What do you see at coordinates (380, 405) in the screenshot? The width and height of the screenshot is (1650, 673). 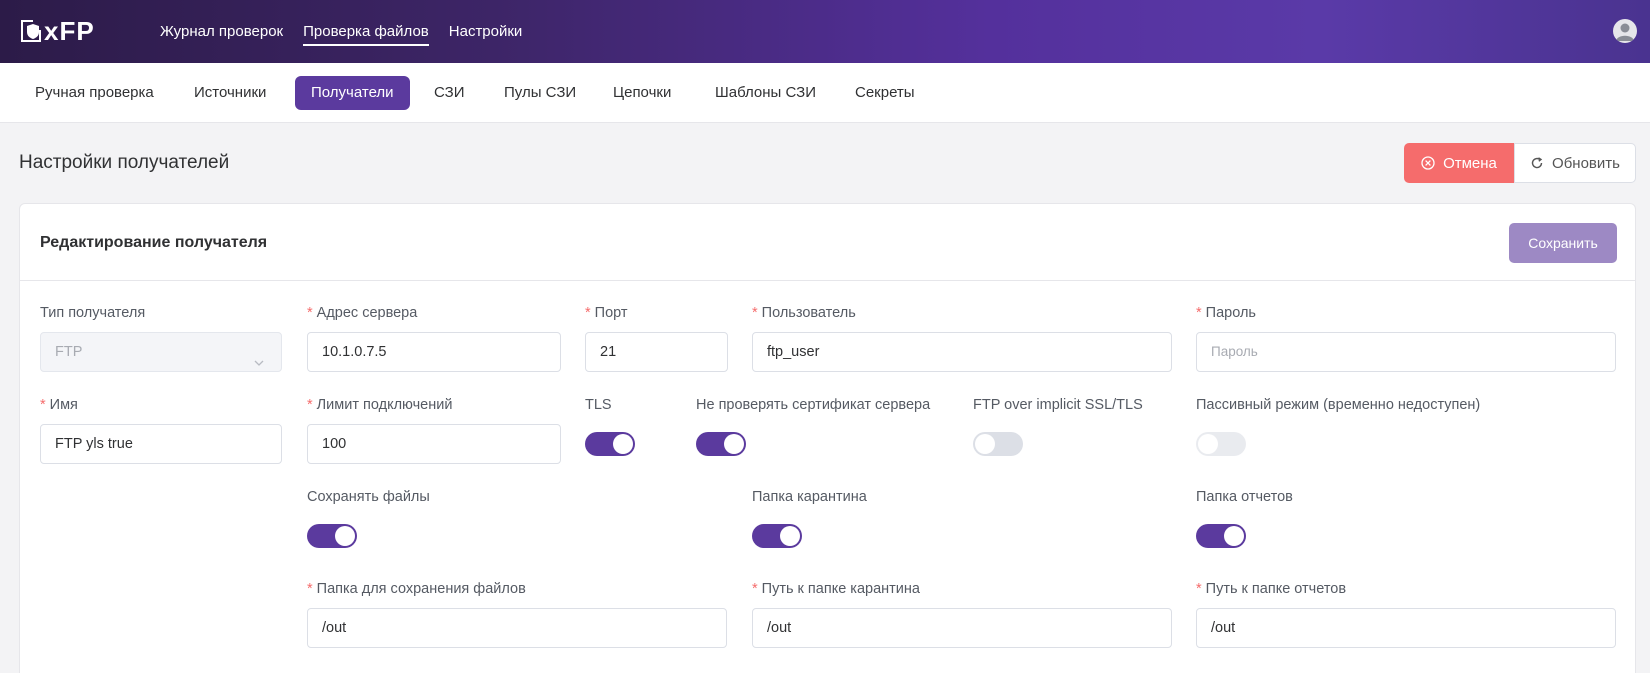 I see `limit-label: * Лимит подключений` at bounding box center [380, 405].